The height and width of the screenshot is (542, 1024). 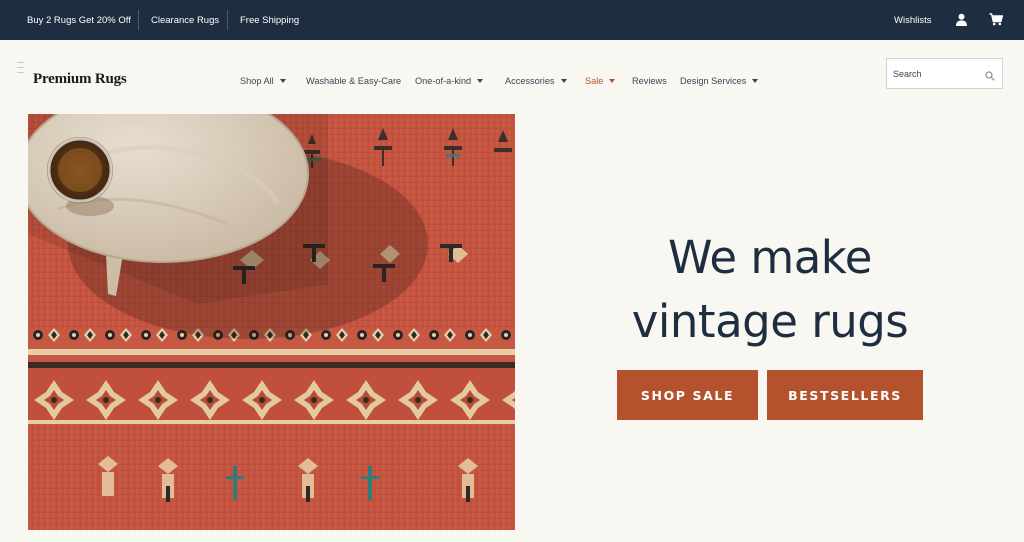 I want to click on nav-label: Reviews, so click(x=649, y=81).